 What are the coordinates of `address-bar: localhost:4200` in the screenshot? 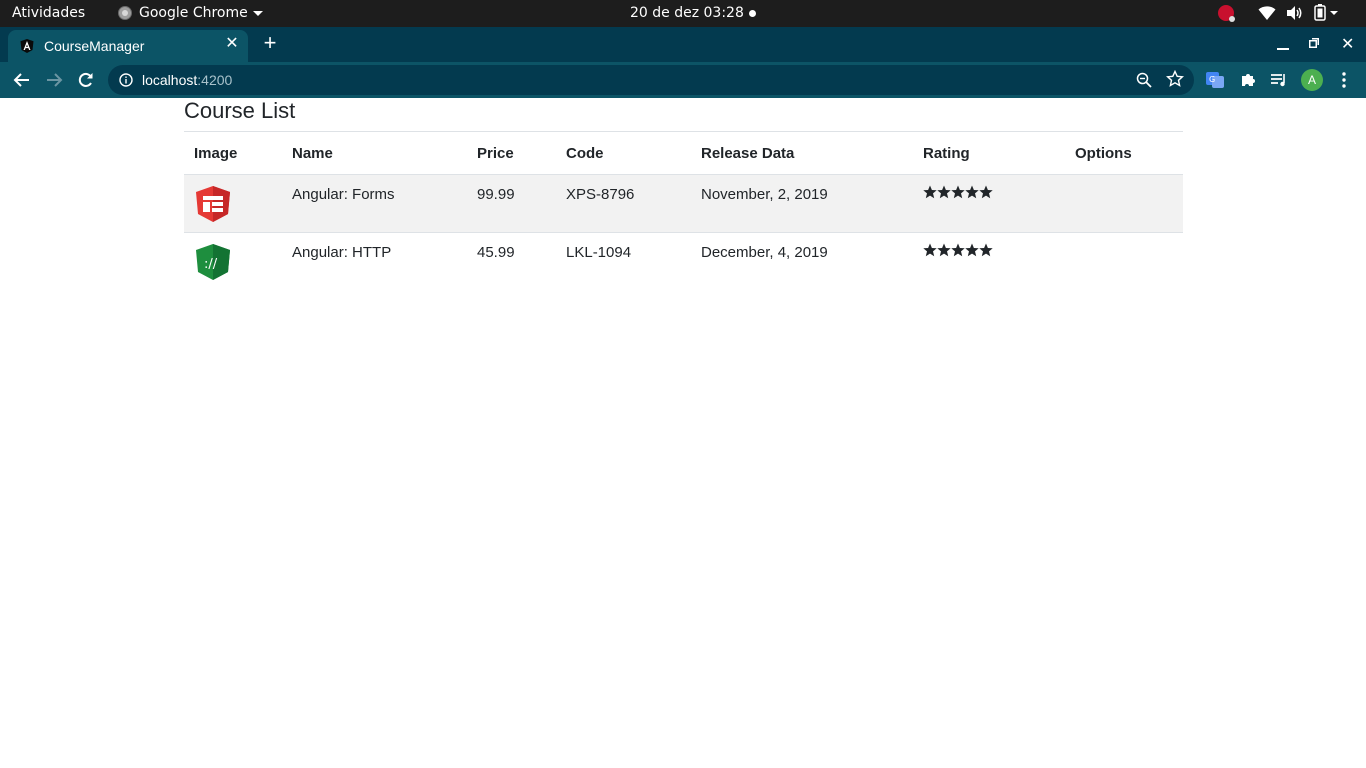 It's located at (651, 80).